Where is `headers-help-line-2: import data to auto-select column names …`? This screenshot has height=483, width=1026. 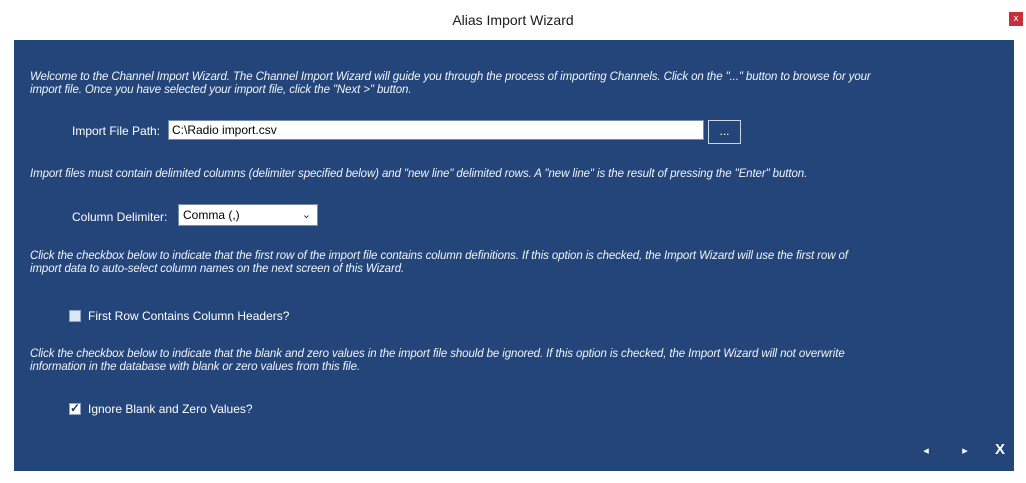
headers-help-line-2: import data to auto-select column names … is located at coordinates (217, 269).